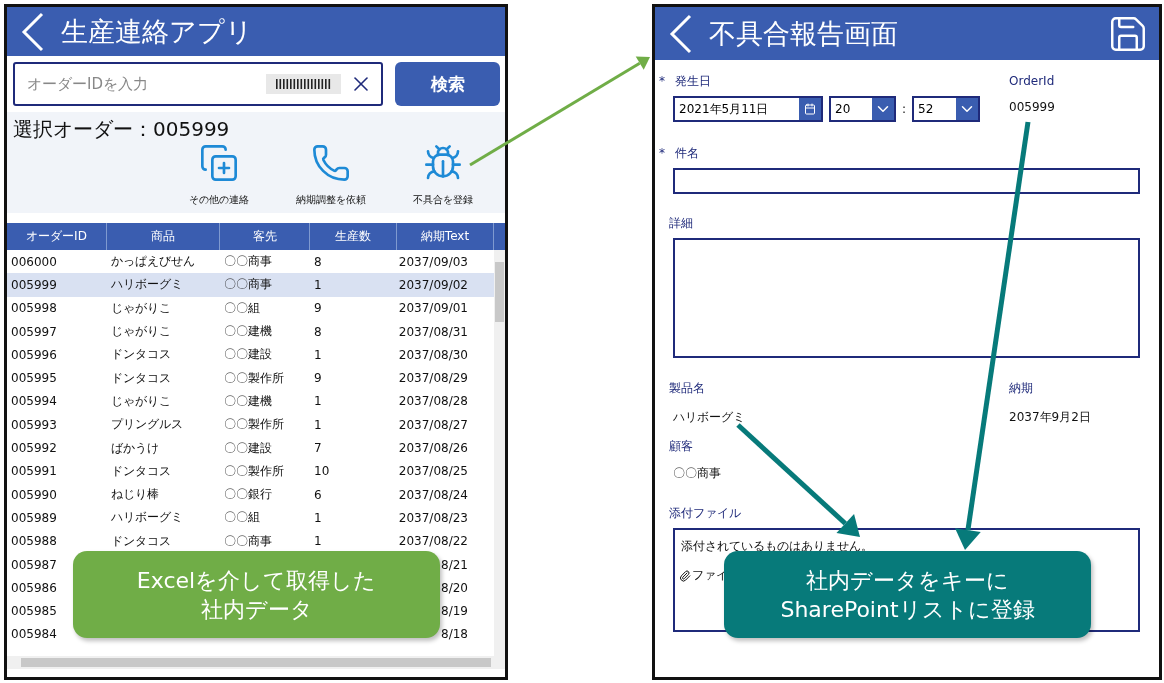 This screenshot has height=683, width=1164. I want to click on horizontal-scrollbar, so click(256, 662).